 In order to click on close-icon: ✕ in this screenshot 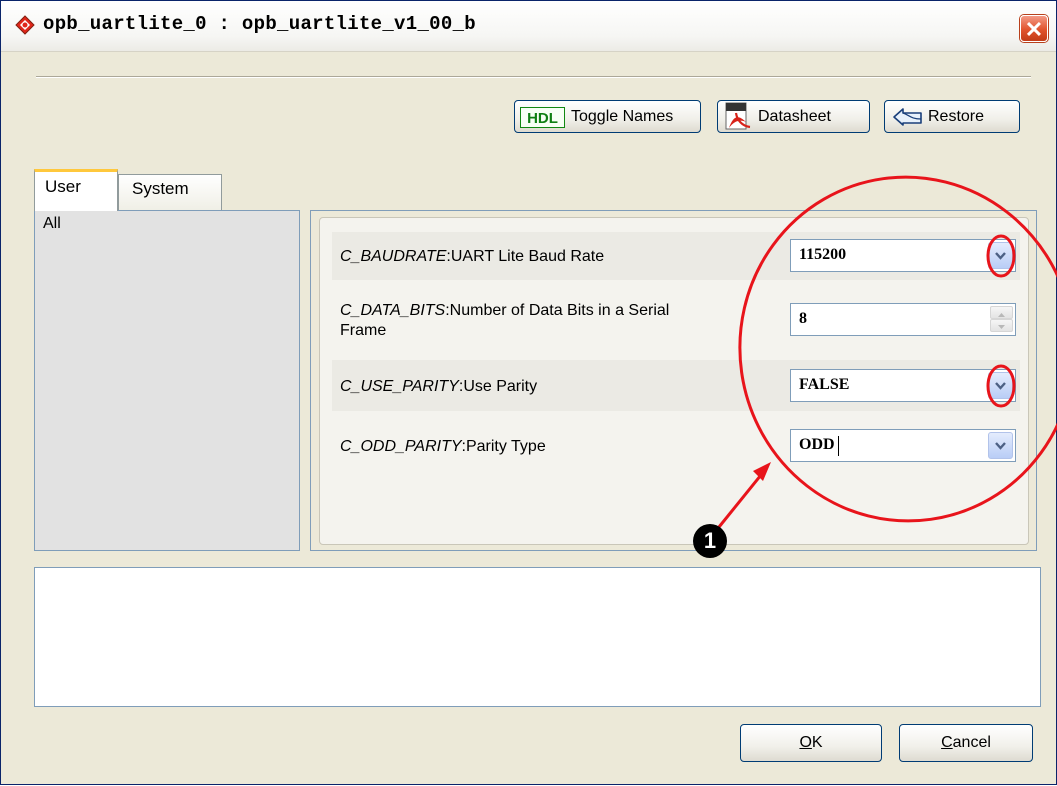, I will do `click(1034, 29)`.